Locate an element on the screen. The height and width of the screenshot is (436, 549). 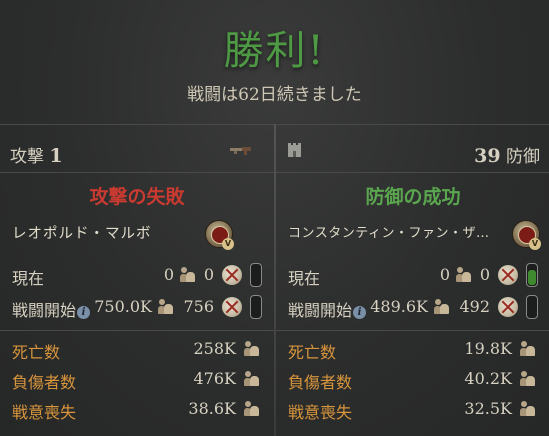
defender-outcome: 防御の成功 is located at coordinates (413, 197).